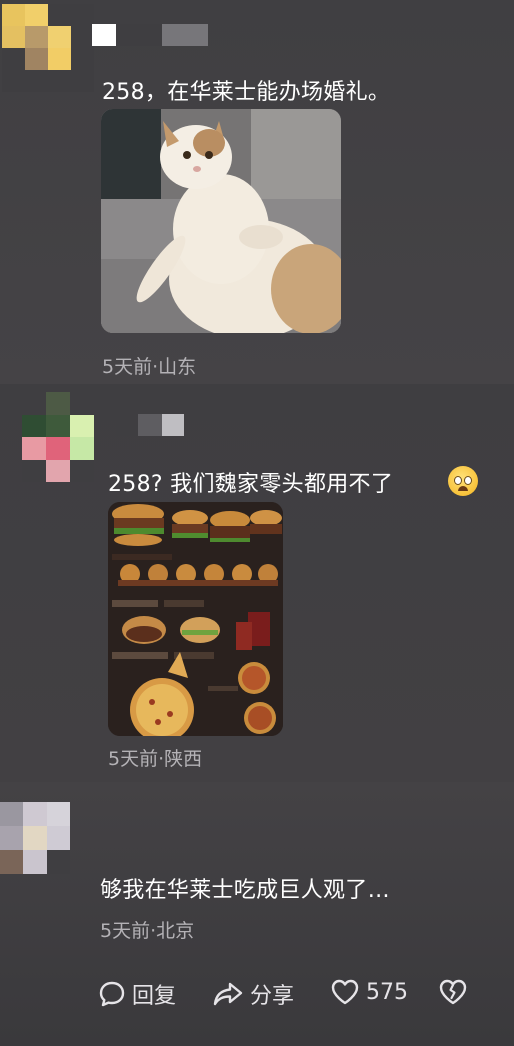 This screenshot has width=514, height=1046. Describe the element at coordinates (251, 484) in the screenshot. I see `comment-text: 258? 我们魏家零头都用不了` at that location.